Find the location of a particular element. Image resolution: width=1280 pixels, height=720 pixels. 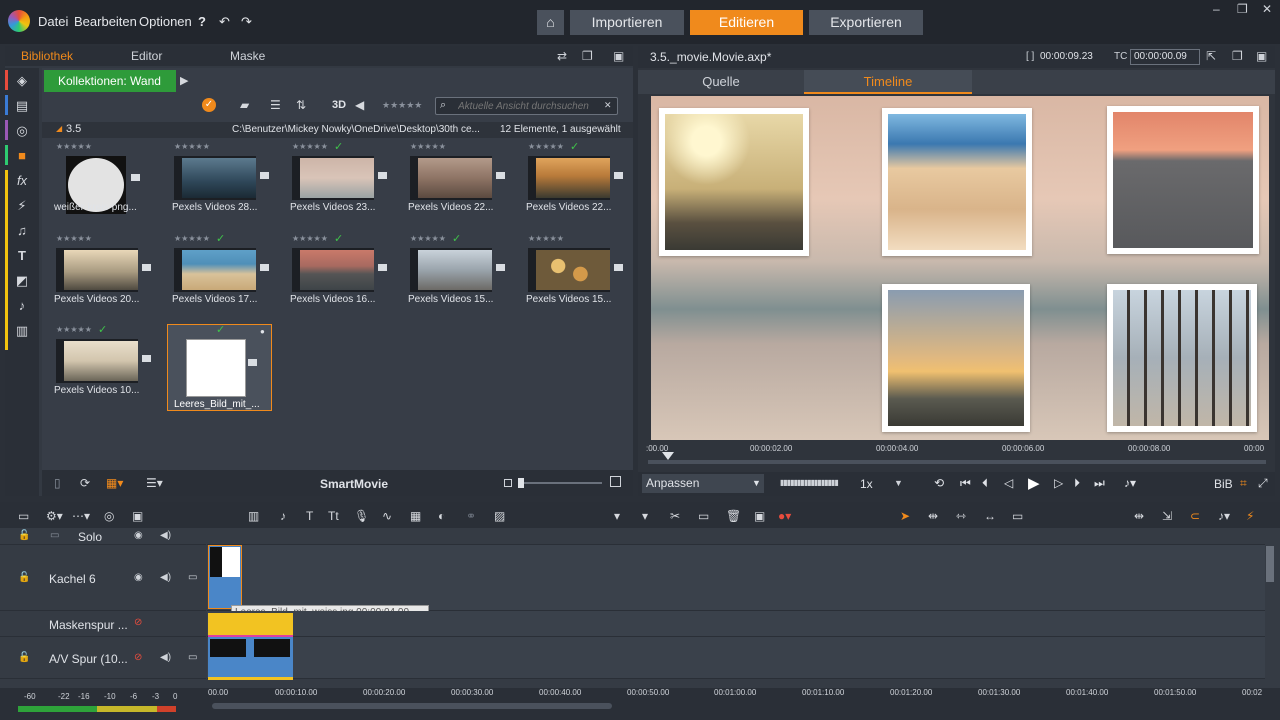

smartmovie-button: SmartMovie is located at coordinates (354, 484).